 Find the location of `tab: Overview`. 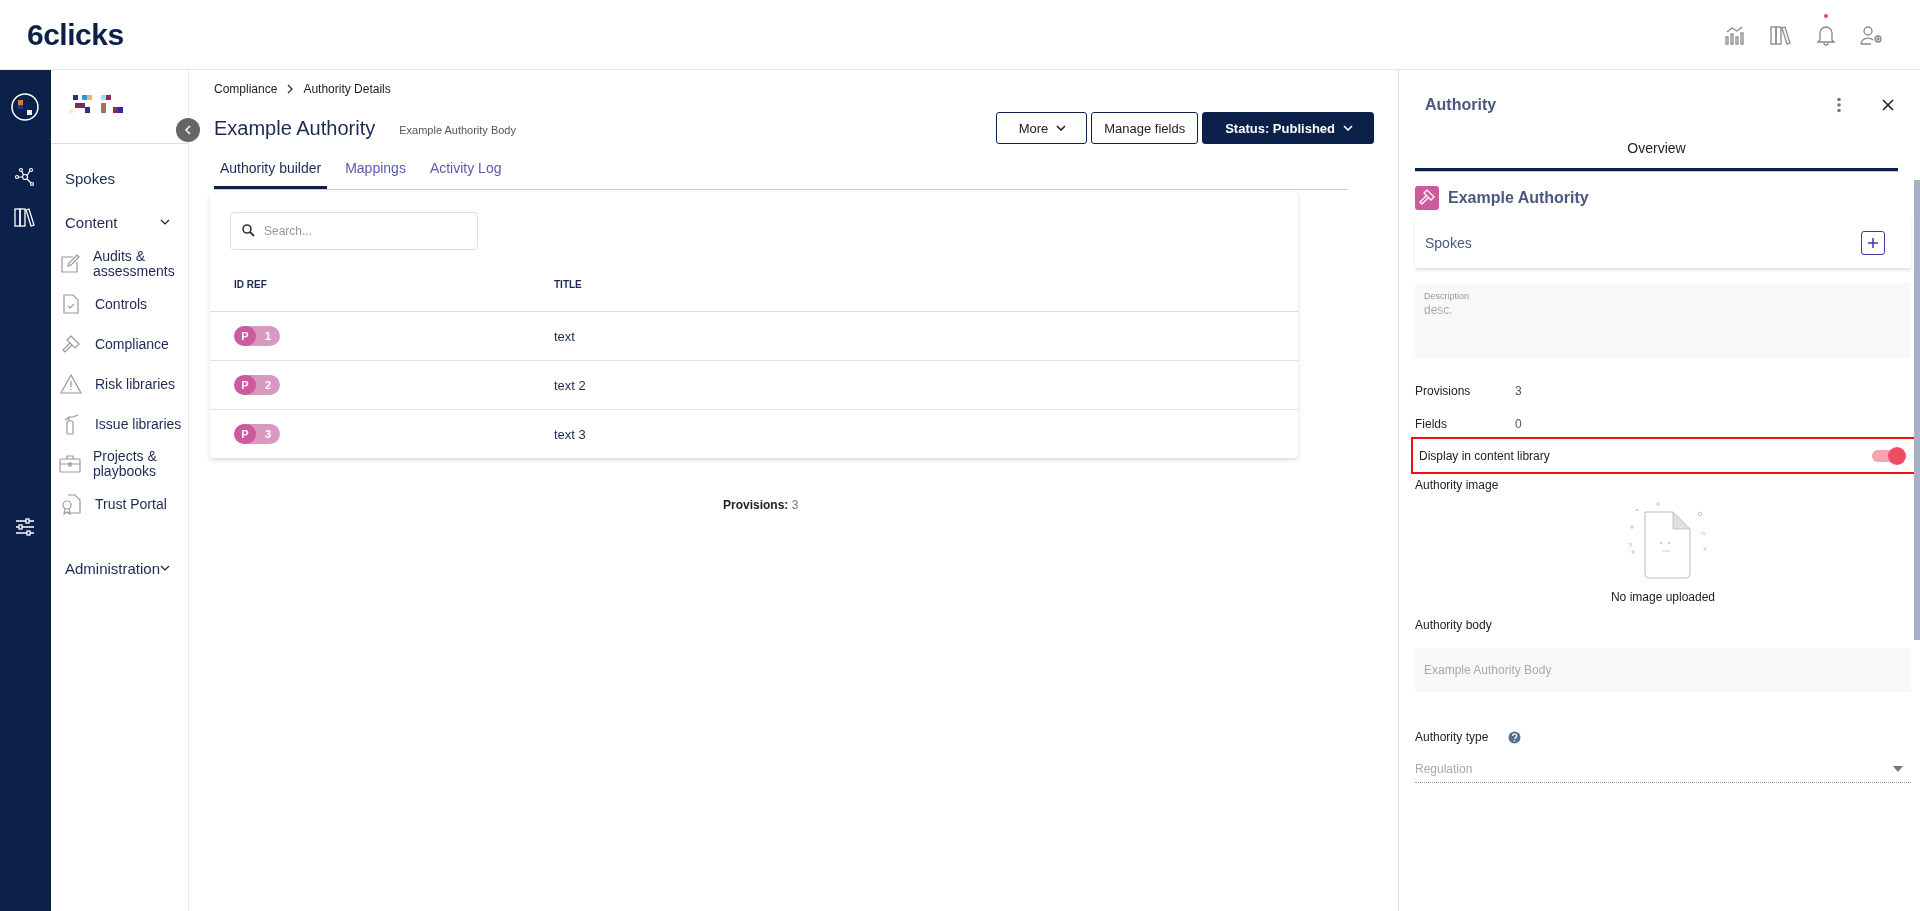

tab: Overview is located at coordinates (1656, 150).